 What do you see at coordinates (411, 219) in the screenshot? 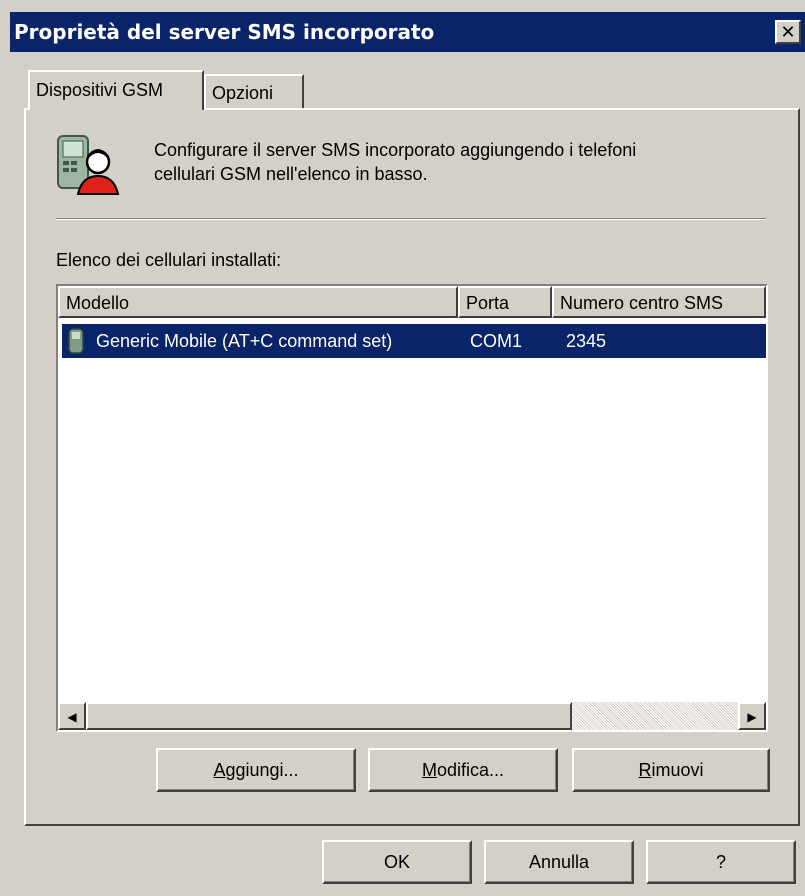
I see `separator` at bounding box center [411, 219].